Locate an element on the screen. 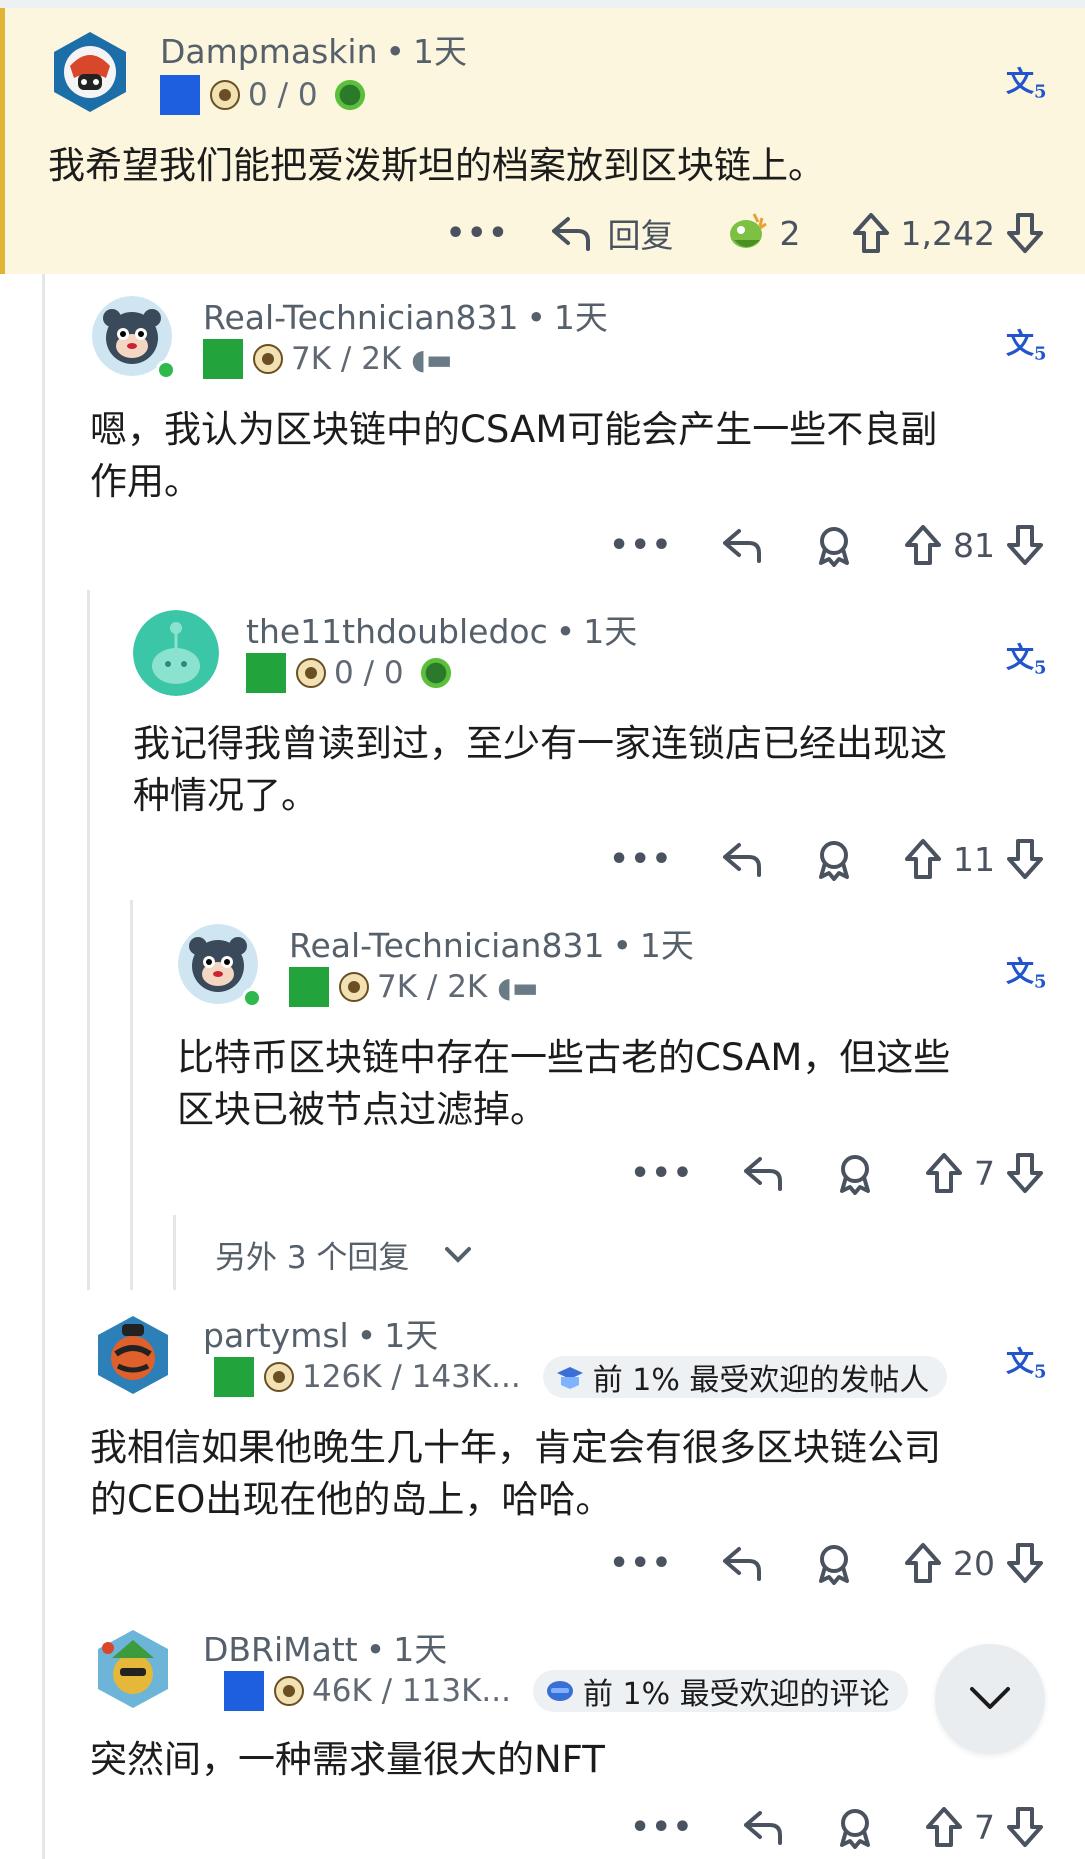 The width and height of the screenshot is (1085, 1859). comment-body: 嗯，我认为区块链中的CSAM可能会产生一些不良副 作用。 is located at coordinates (570, 456).